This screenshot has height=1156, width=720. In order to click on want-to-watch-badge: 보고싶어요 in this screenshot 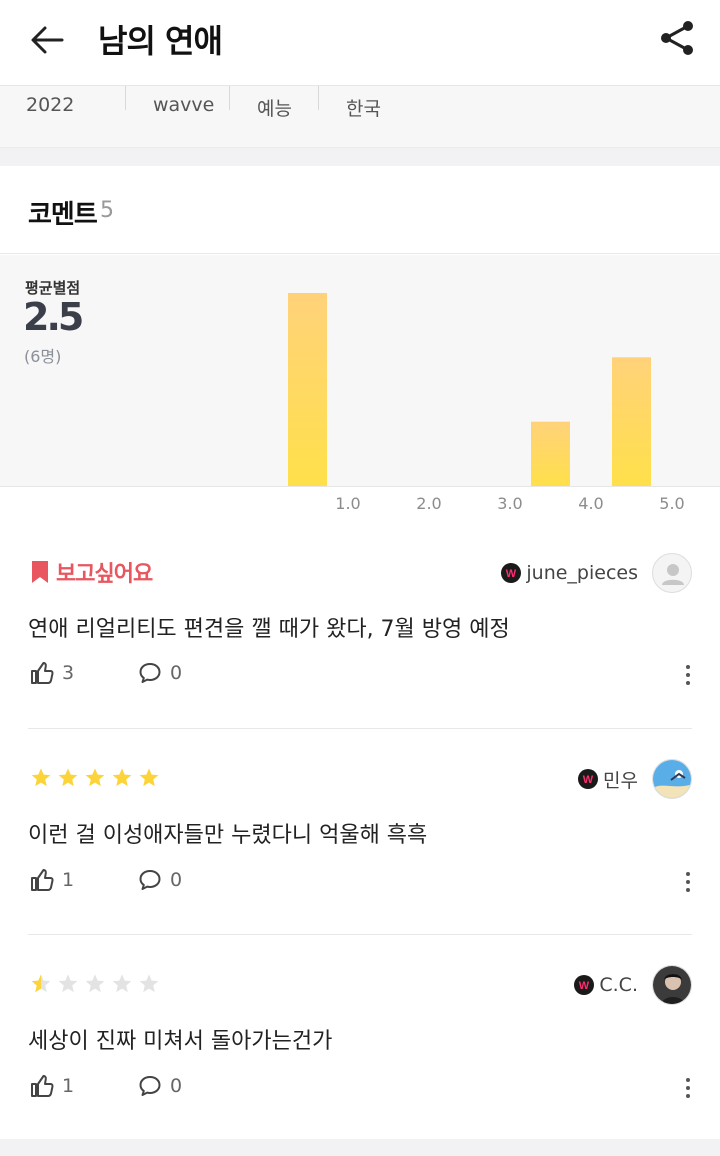, I will do `click(91, 572)`.